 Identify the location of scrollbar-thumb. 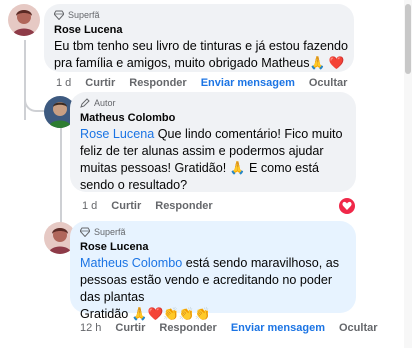
(408, 39).